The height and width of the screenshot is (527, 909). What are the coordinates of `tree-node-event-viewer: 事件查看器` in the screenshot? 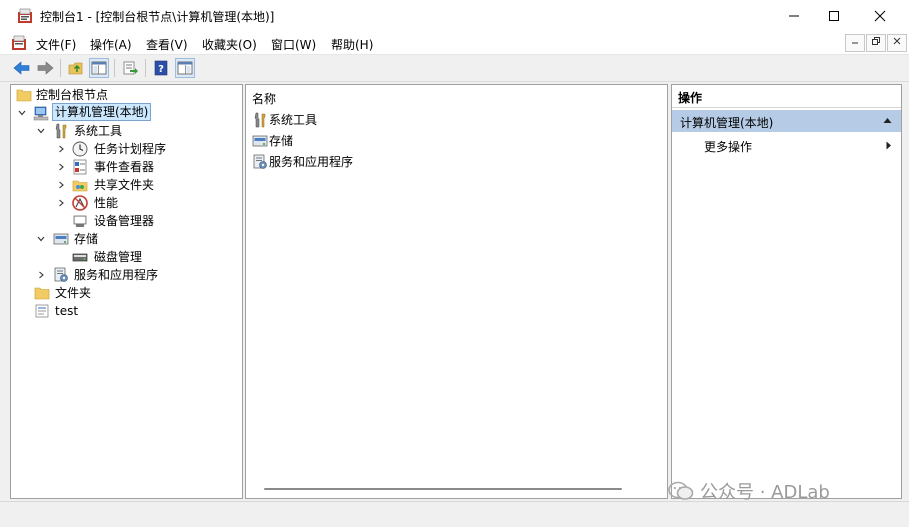 It's located at (126, 167).